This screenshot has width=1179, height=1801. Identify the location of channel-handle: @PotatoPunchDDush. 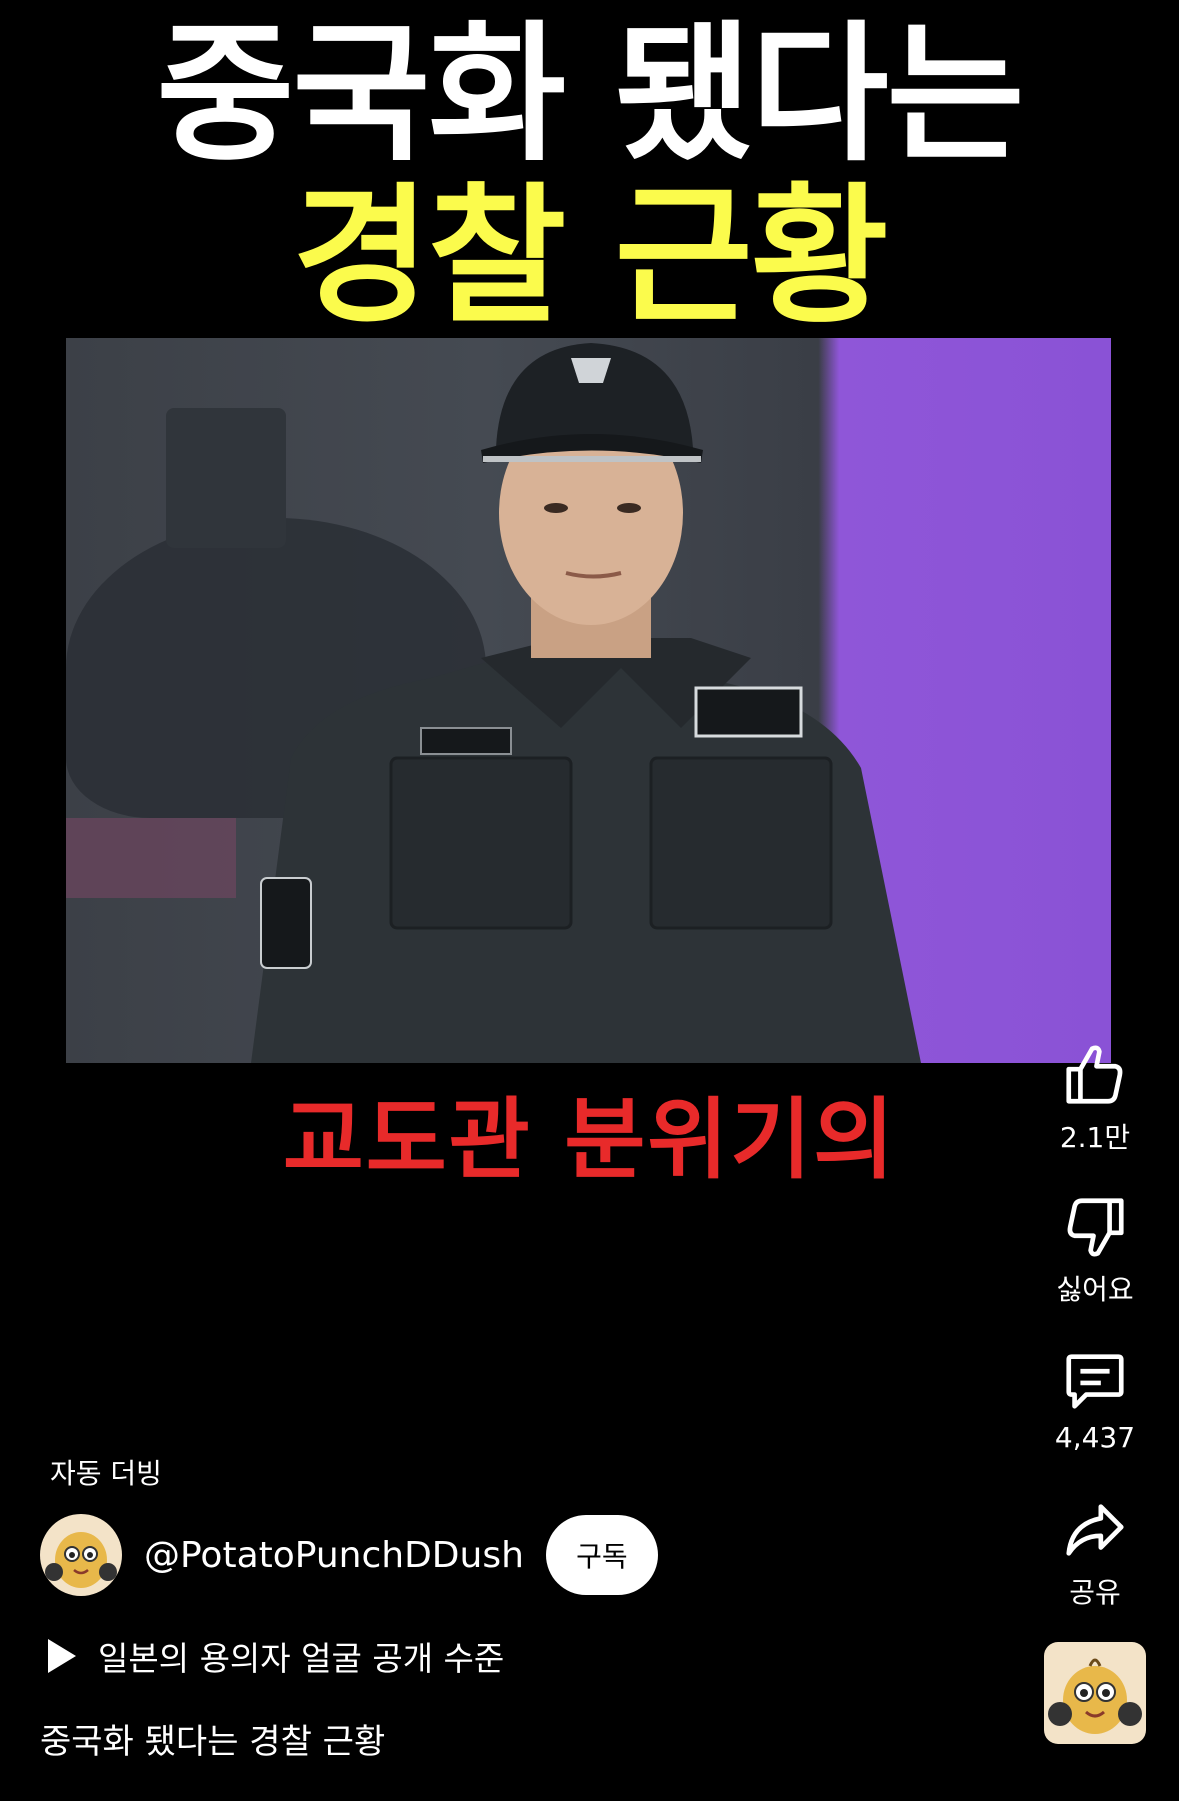
(334, 1555).